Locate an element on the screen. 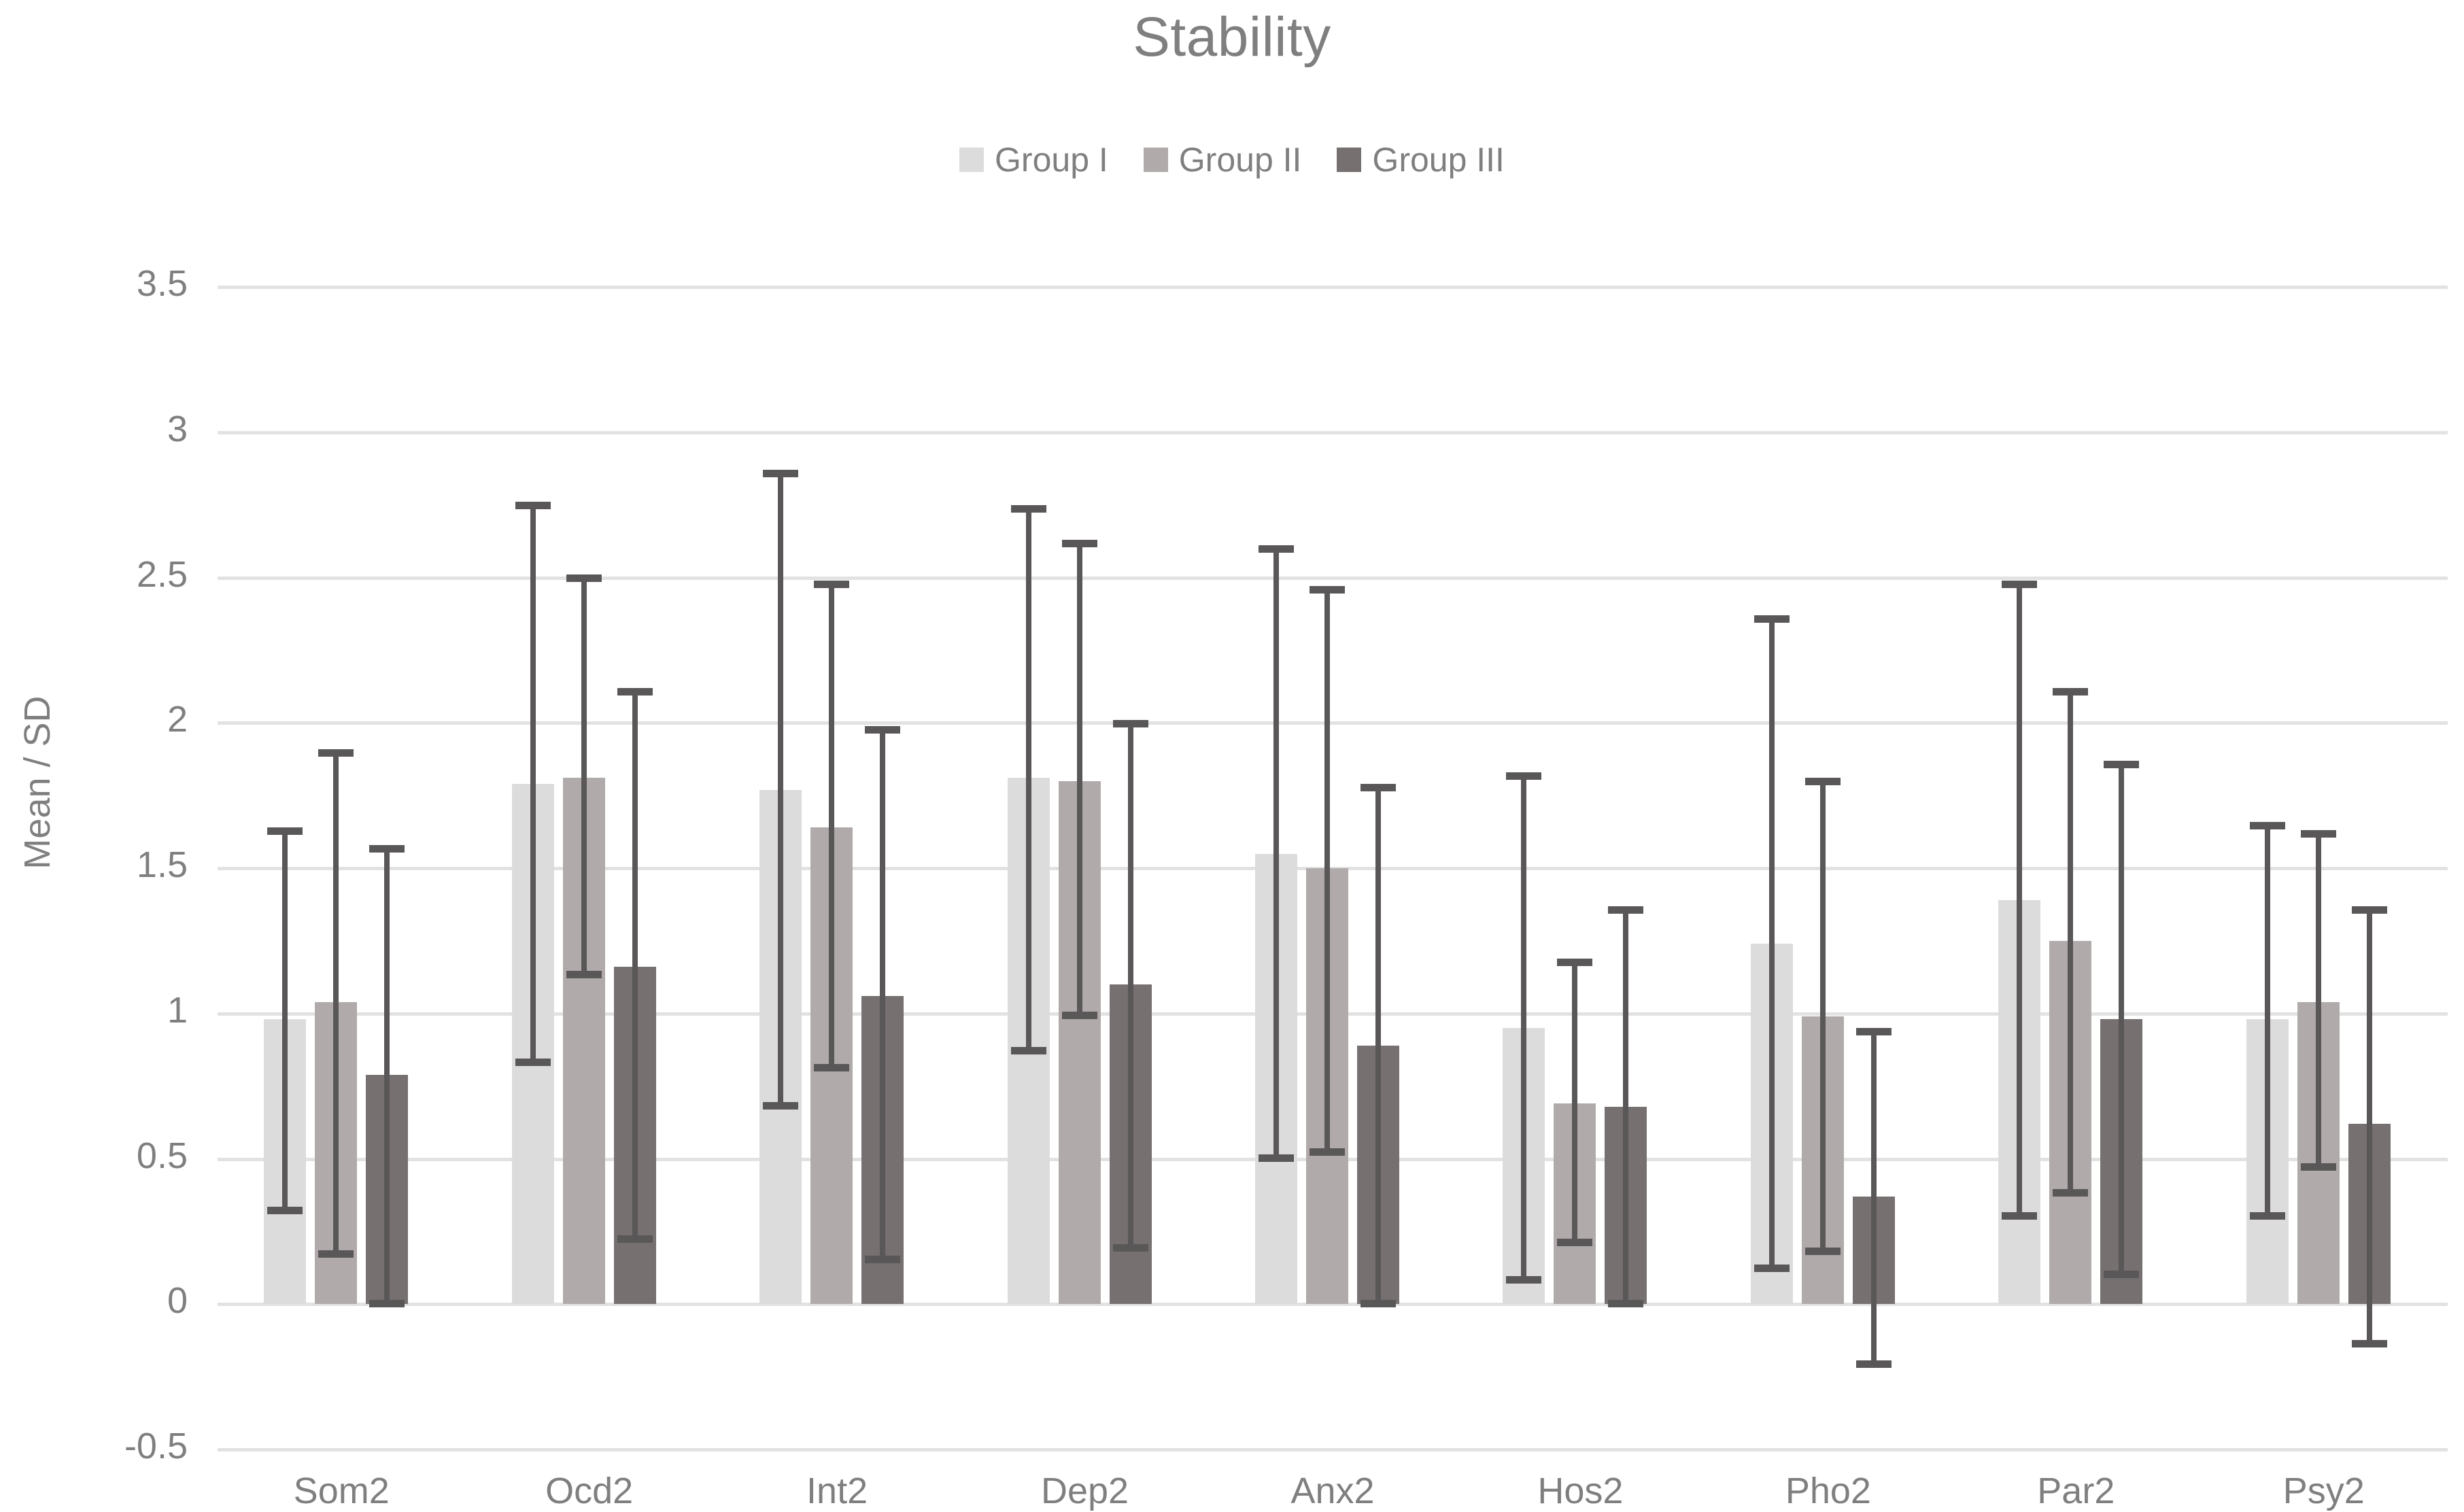 The width and height of the screenshot is (2464, 1512). x-axis-tick: Anx2 is located at coordinates (1332, 1491).